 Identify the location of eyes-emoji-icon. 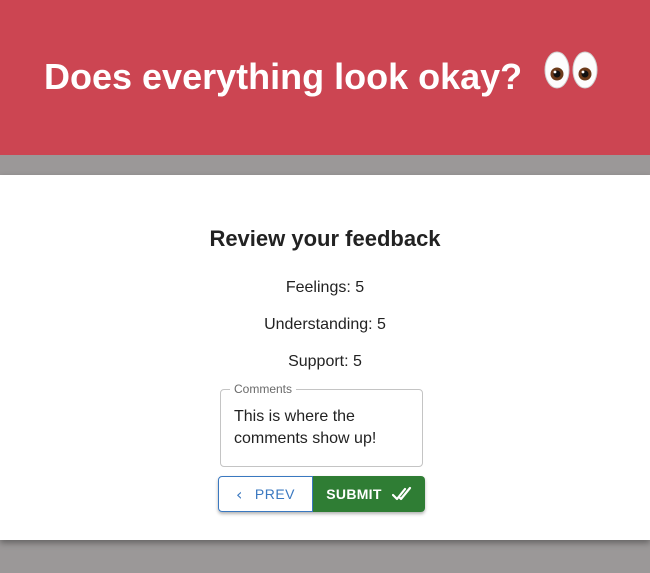
(571, 70).